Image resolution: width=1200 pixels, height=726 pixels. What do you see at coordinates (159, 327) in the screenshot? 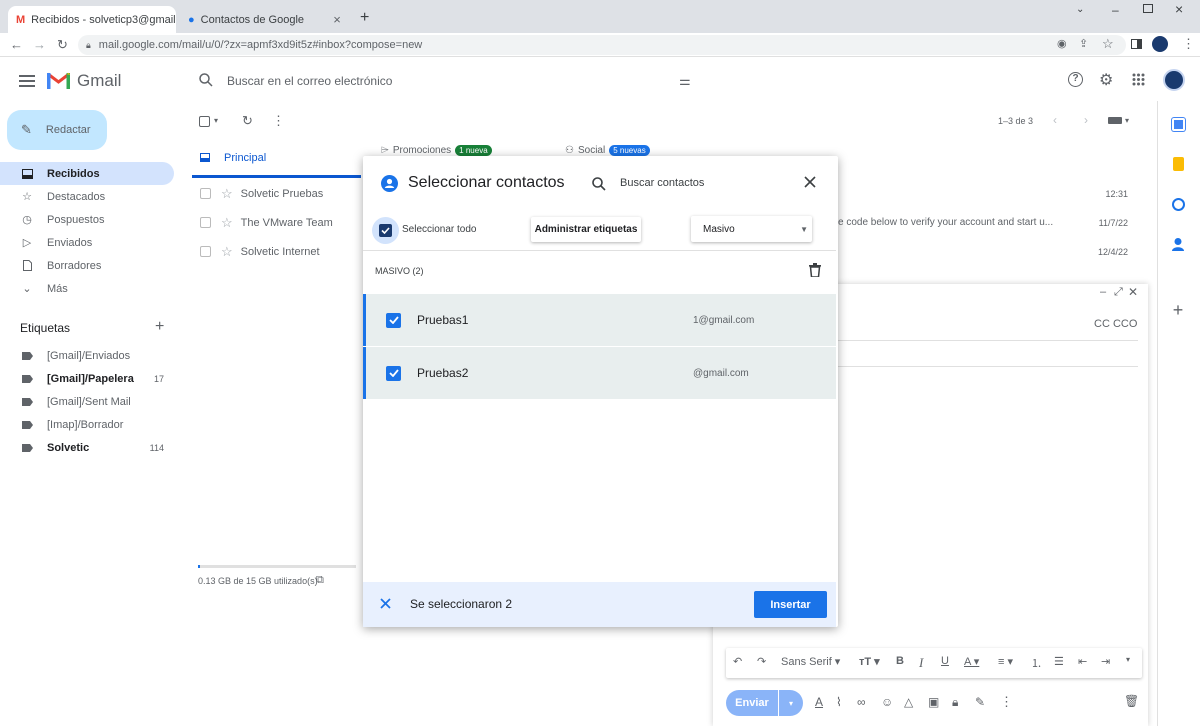
I see `add-label-icon: +` at bounding box center [159, 327].